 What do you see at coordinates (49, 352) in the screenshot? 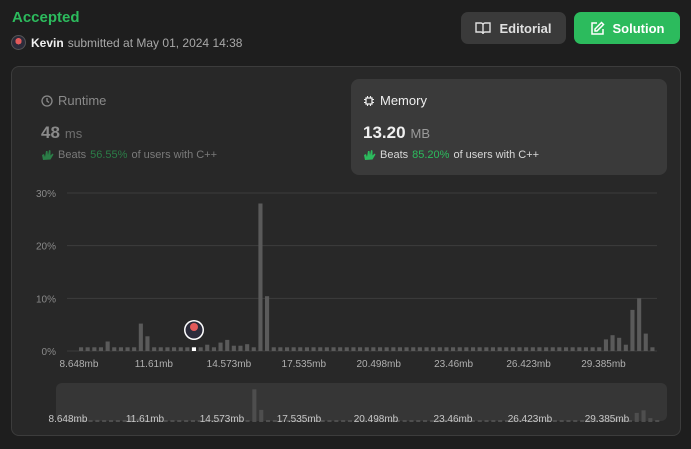
I see `y-tick-label: 0%` at bounding box center [49, 352].